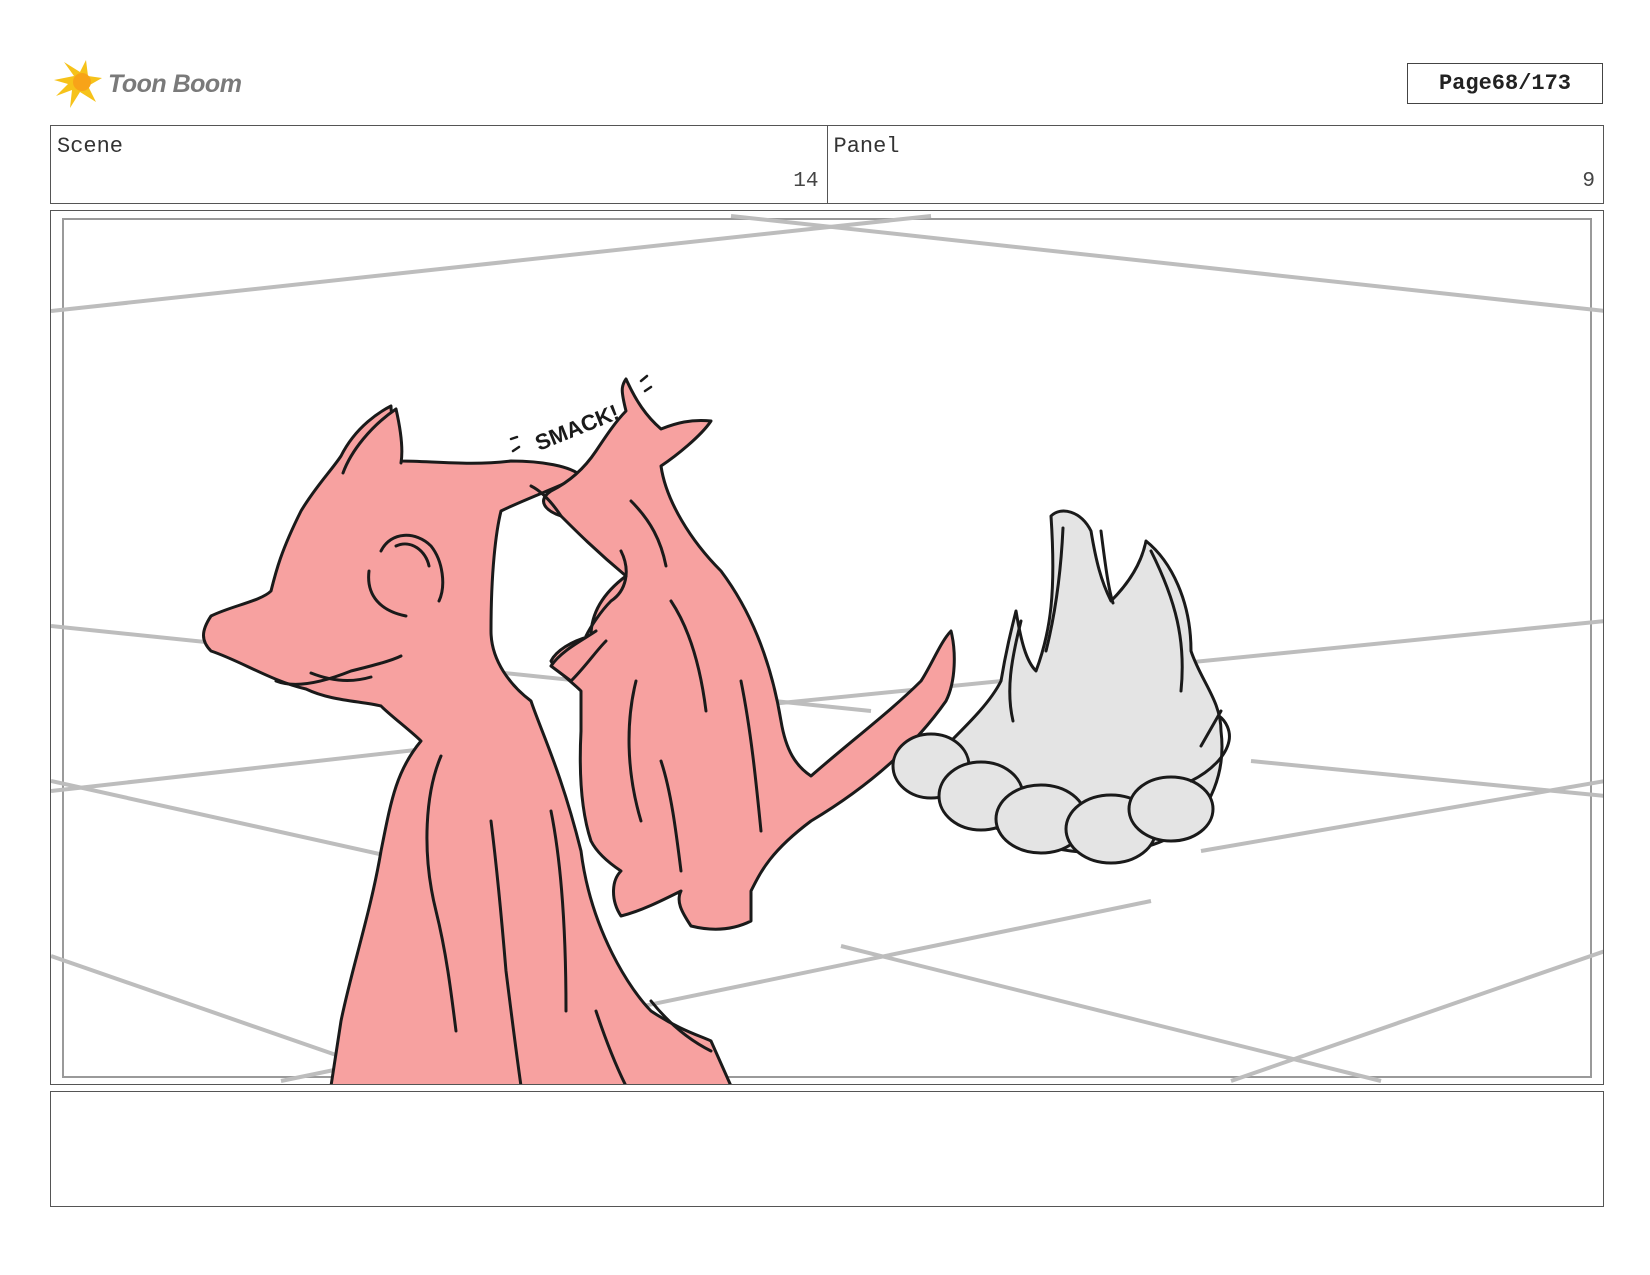 This screenshot has height=1275, width=1650. I want to click on scene-panel-row: Scene 14 Panel 9, so click(827, 164).